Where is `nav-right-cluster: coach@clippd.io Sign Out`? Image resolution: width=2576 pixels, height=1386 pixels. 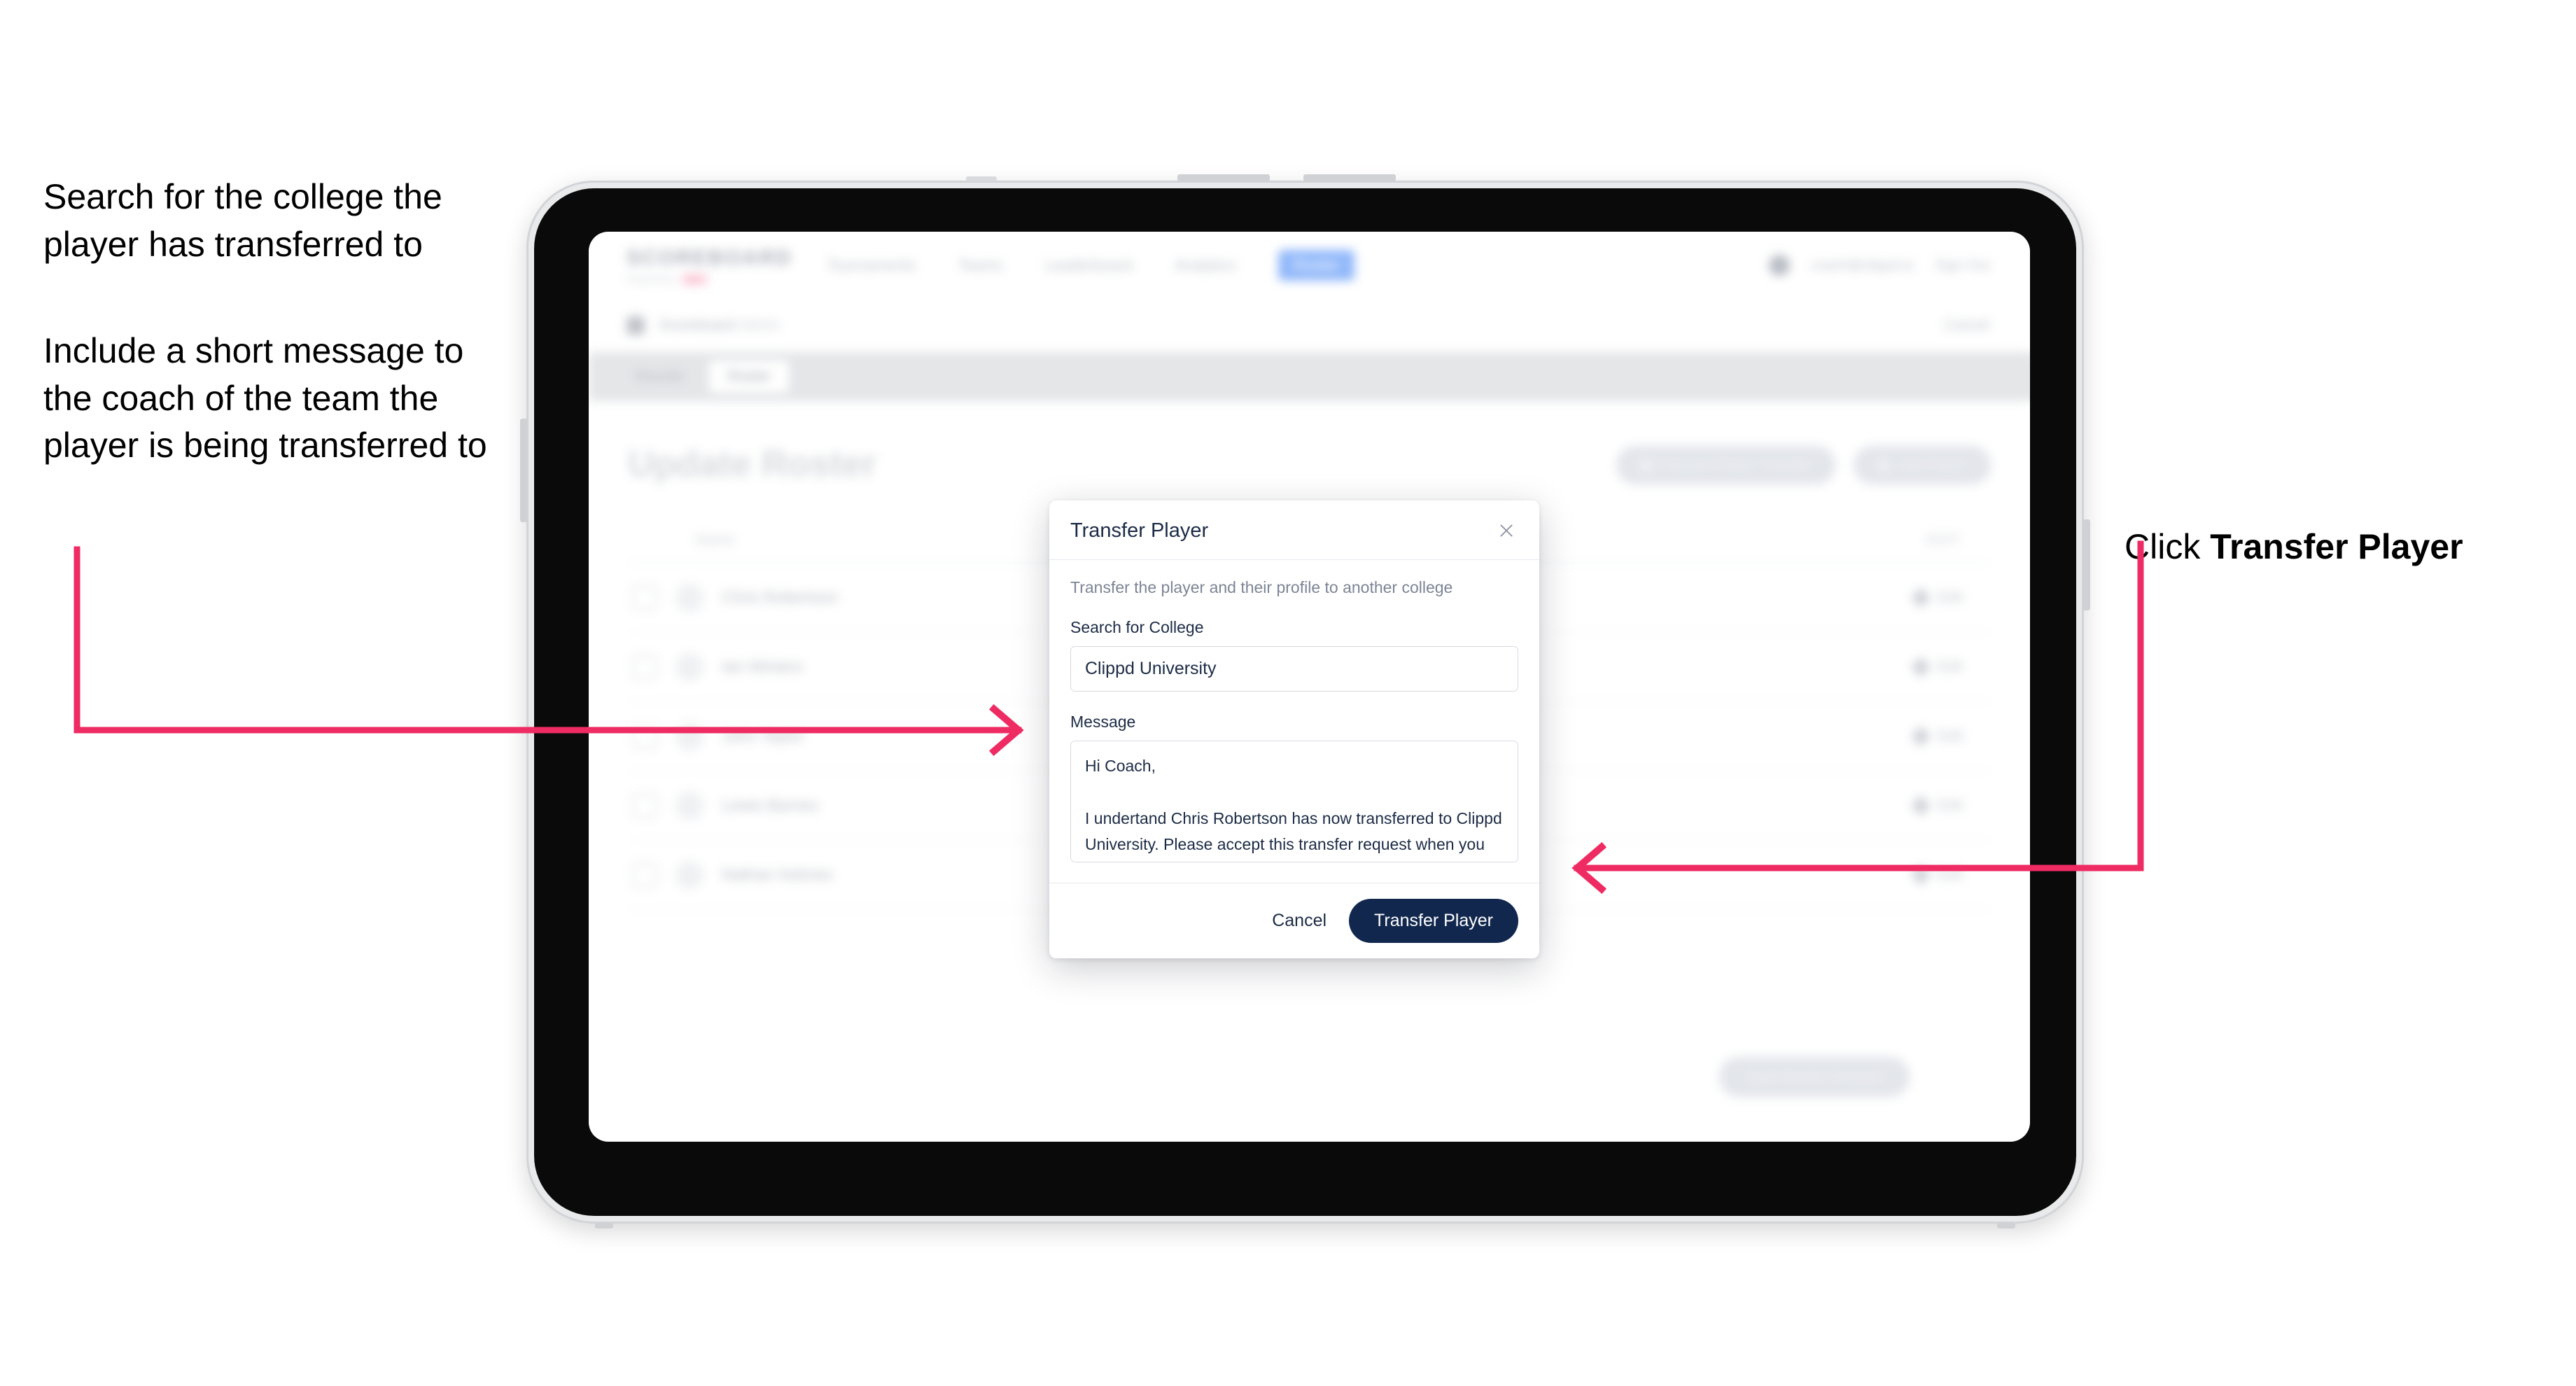
nav-right-cluster: coach@clippd.io Sign Out is located at coordinates (1879, 265).